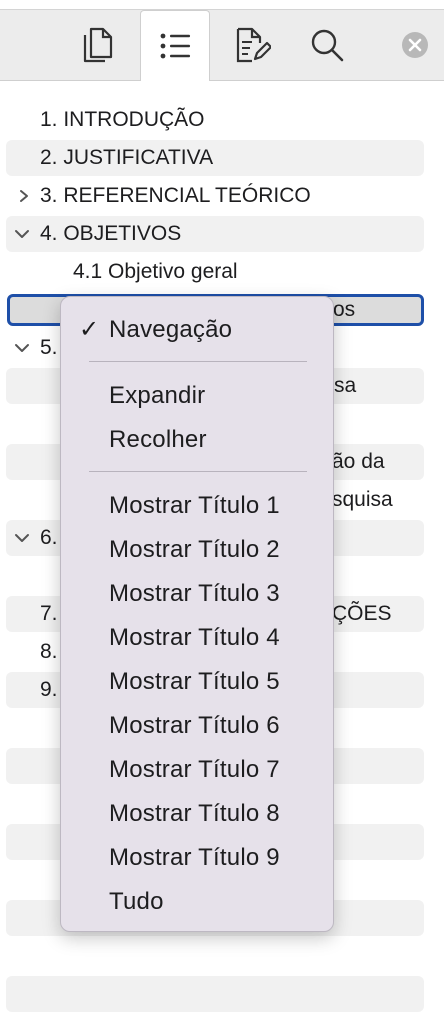  I want to click on close-sidebar-button, so click(415, 45).